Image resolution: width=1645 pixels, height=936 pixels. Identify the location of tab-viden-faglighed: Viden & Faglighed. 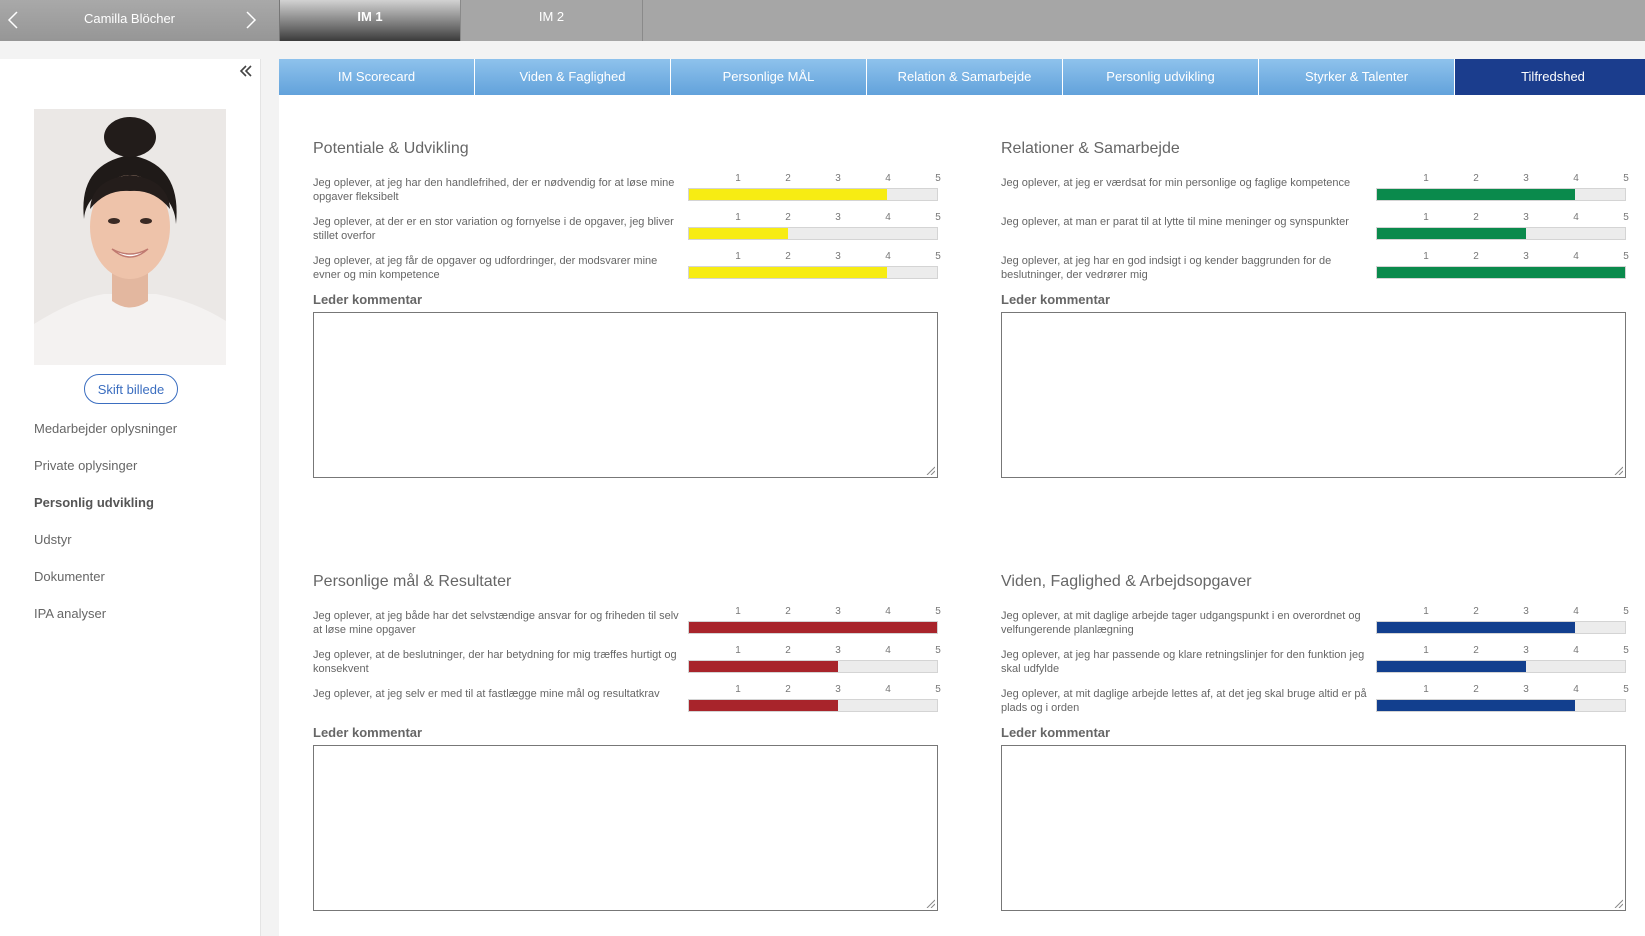
(573, 77).